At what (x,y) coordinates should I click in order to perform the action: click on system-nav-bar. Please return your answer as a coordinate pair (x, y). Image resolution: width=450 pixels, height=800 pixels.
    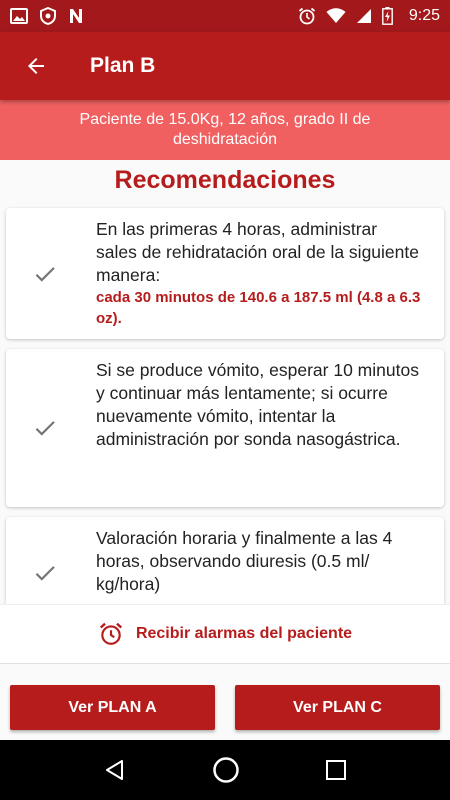
    Looking at the image, I should click on (225, 770).